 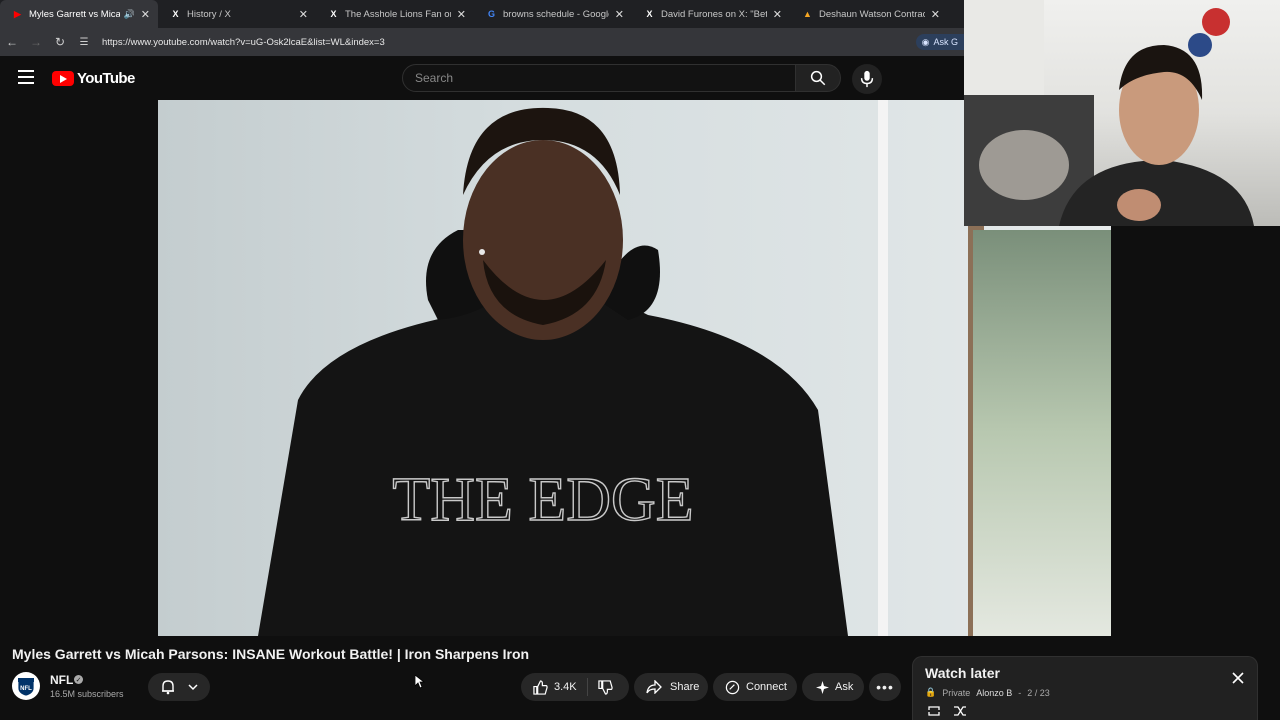 What do you see at coordinates (209, 14) in the screenshot?
I see `tab-label: History / X` at bounding box center [209, 14].